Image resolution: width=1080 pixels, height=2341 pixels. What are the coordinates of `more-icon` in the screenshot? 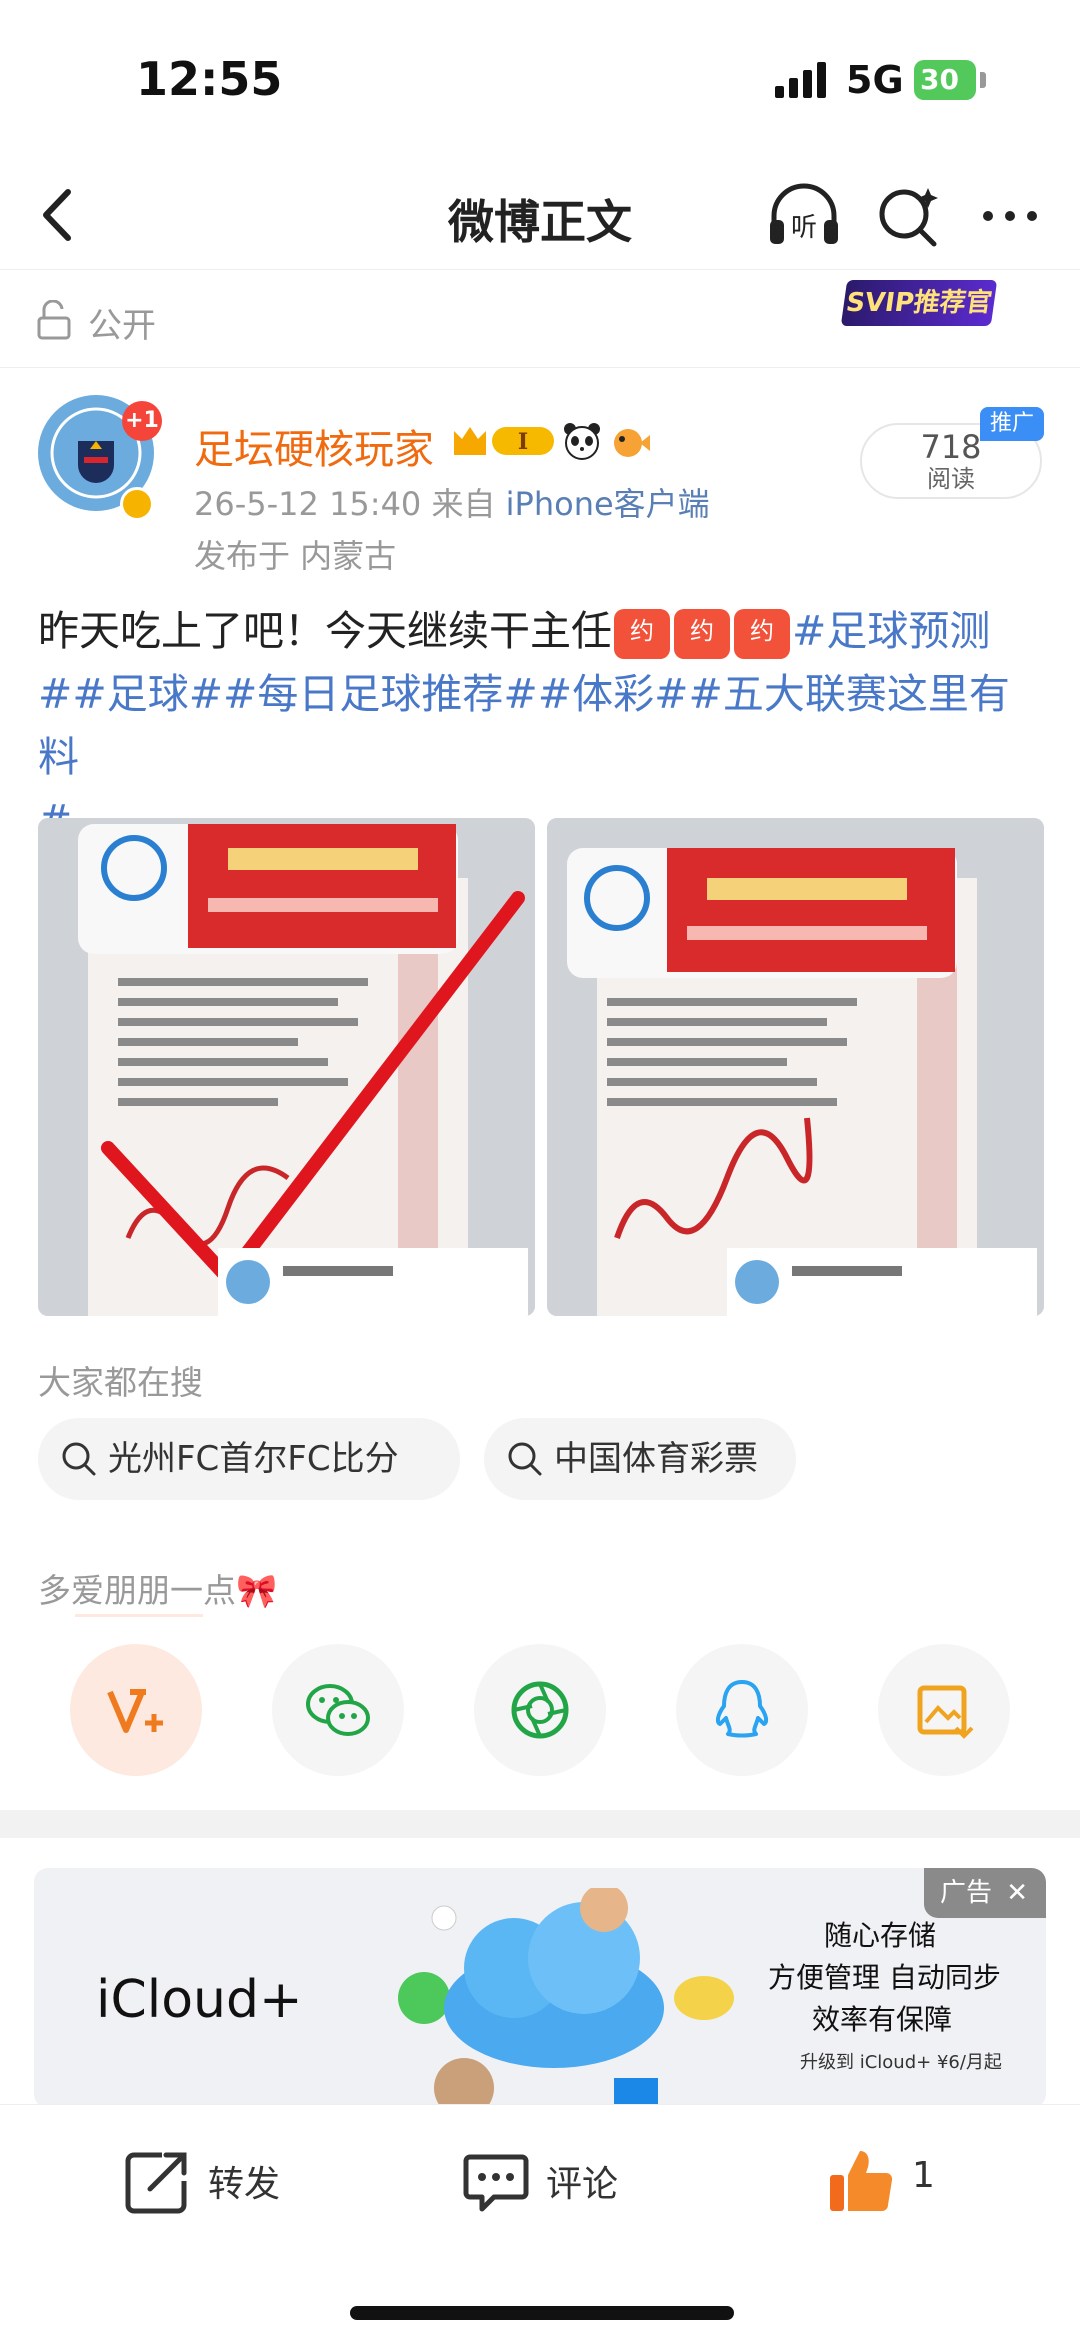 It's located at (1010, 216).